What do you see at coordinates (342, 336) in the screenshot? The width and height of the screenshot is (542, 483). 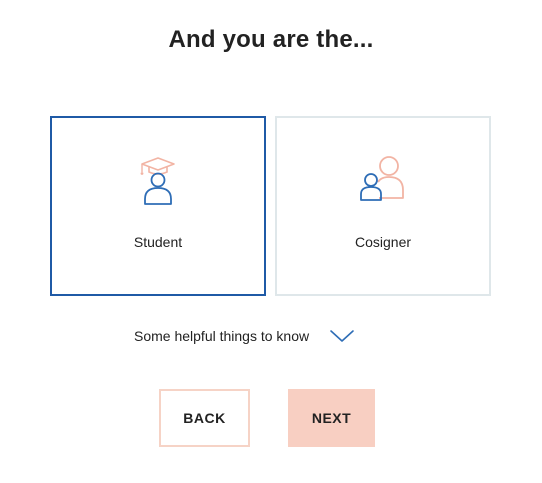 I see `chevron-down-icon` at bounding box center [342, 336].